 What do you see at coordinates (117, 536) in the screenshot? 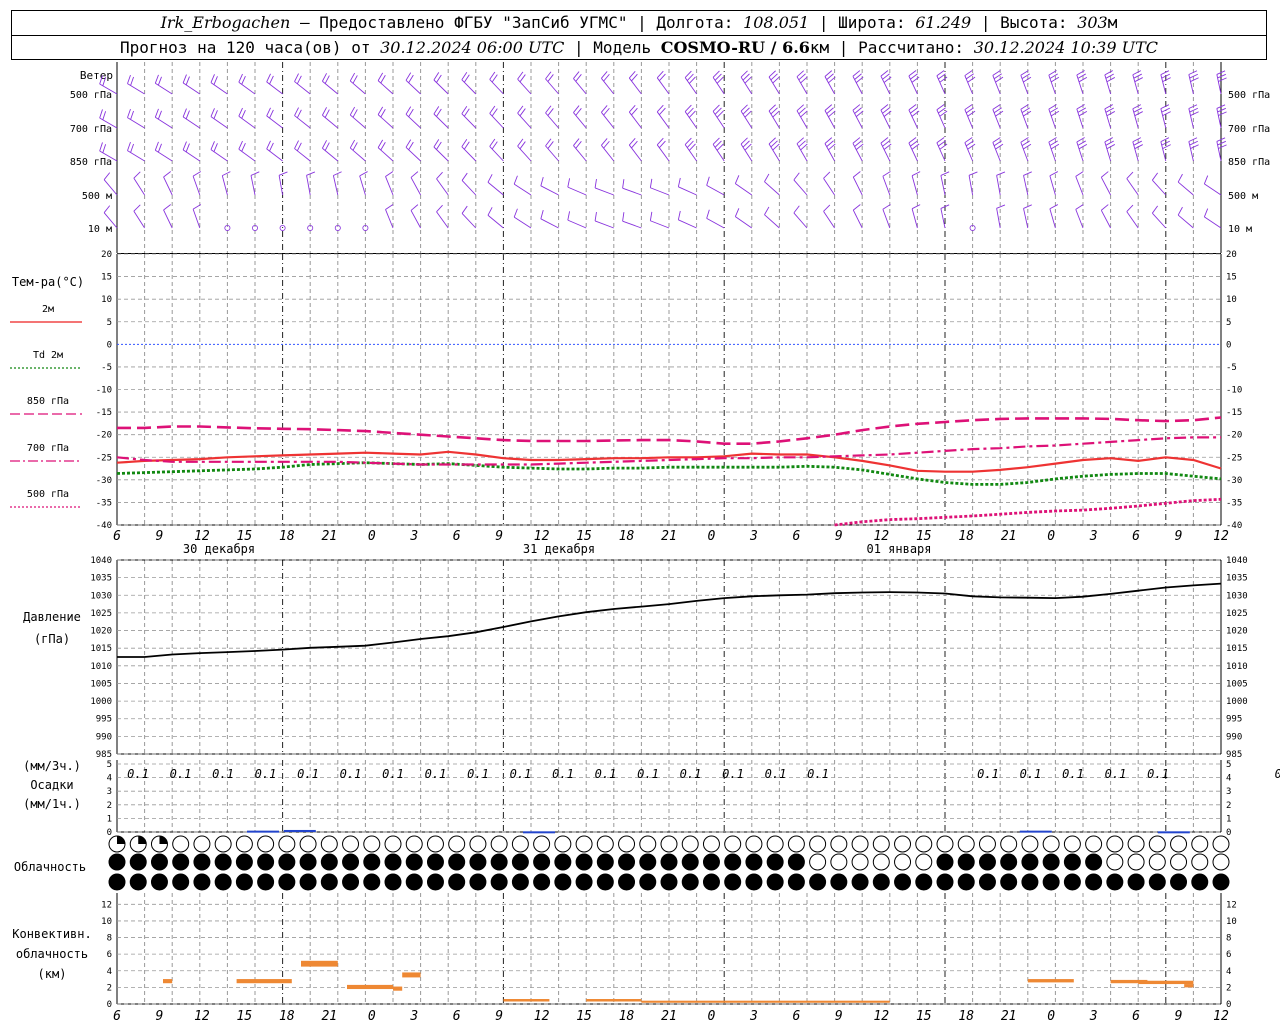
I see `time-tick-label: 6` at bounding box center [117, 536].